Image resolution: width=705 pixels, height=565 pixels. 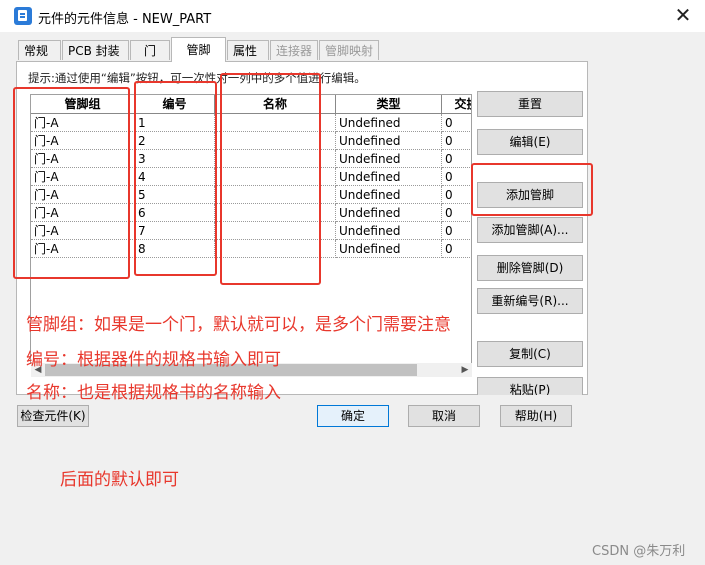 I want to click on annotation-defaults: 后面的默认即可, so click(x=119, y=480).